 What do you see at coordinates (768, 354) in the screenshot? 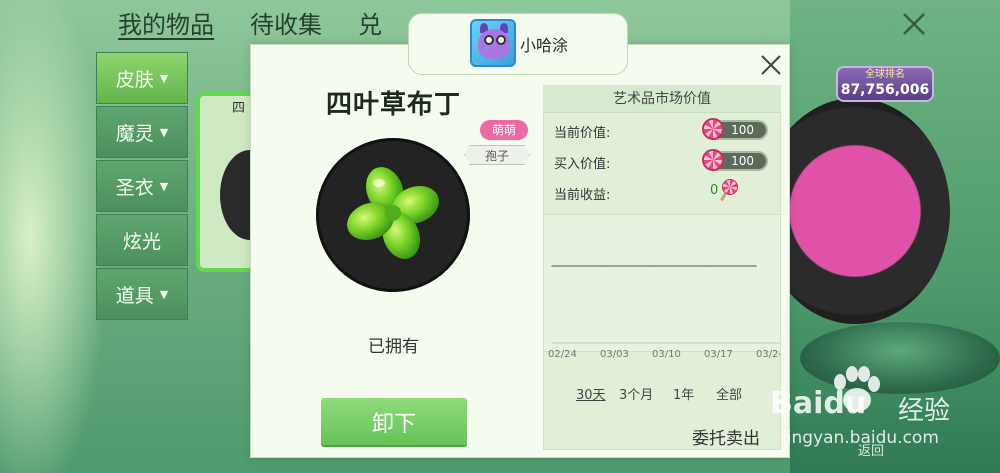
I see `x-tick-label: 03/24` at bounding box center [768, 354].